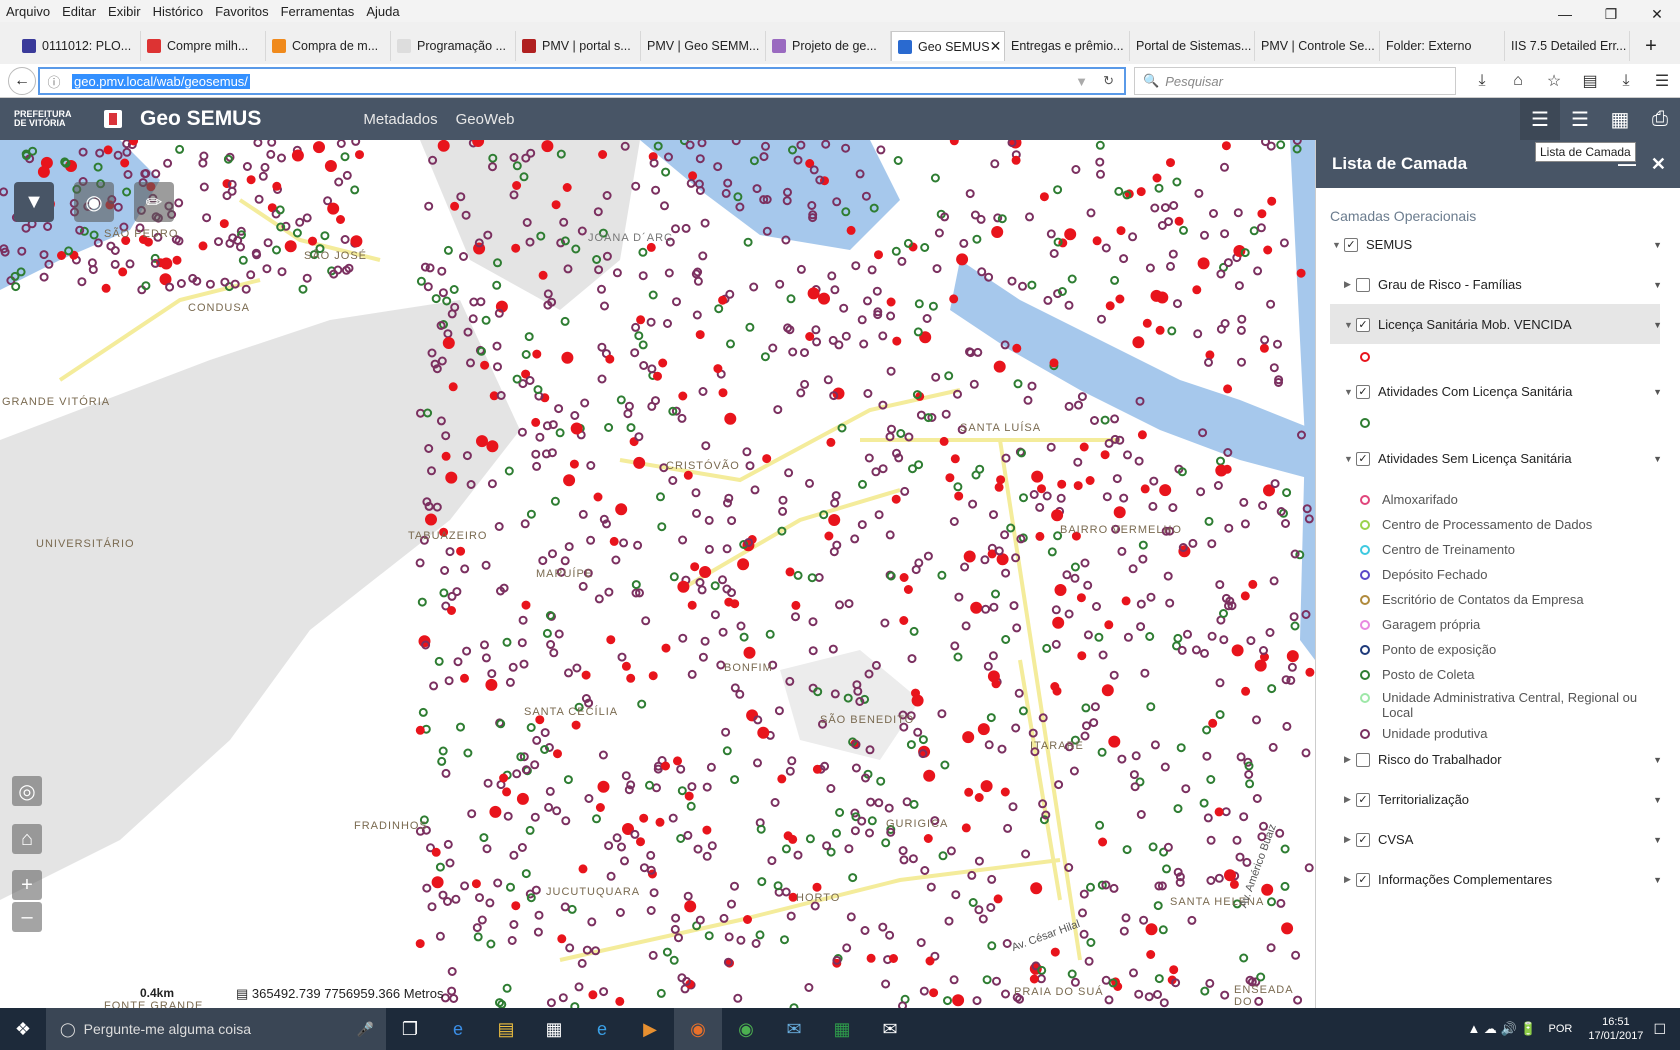  What do you see at coordinates (1554, 81) in the screenshot?
I see `bookmark-star-icon: ☆` at bounding box center [1554, 81].